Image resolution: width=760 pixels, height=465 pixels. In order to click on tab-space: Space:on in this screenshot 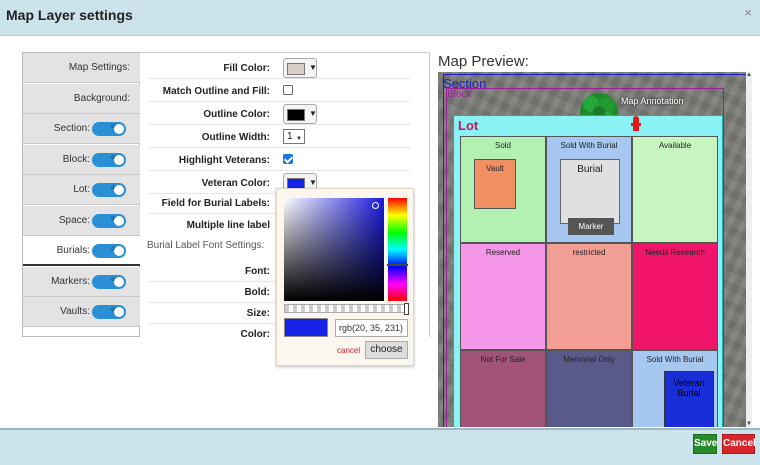, I will do `click(81, 220)`.